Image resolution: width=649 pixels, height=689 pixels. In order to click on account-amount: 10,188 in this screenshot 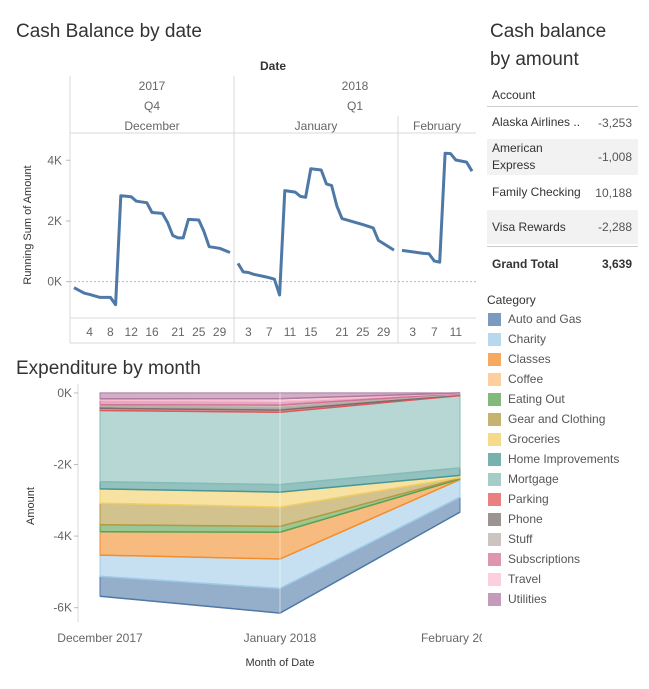, I will do `click(613, 192)`.